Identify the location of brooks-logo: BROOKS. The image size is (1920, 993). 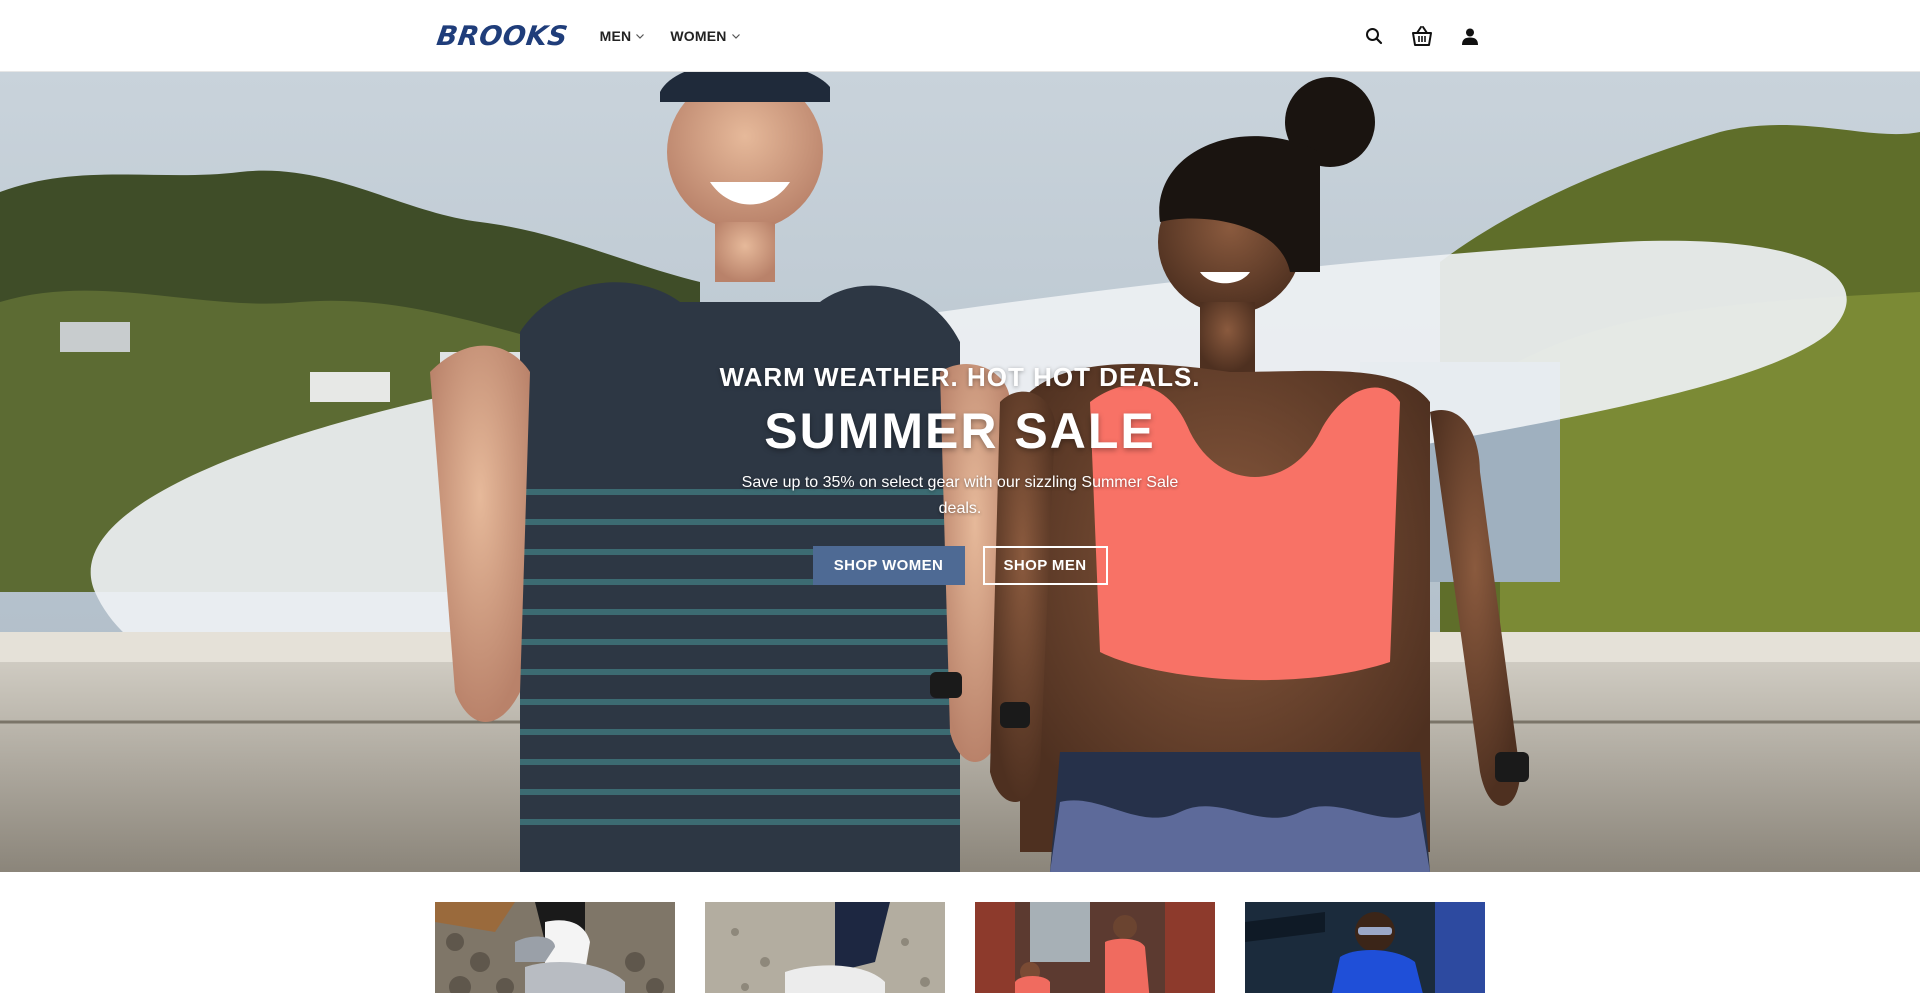
(502, 36).